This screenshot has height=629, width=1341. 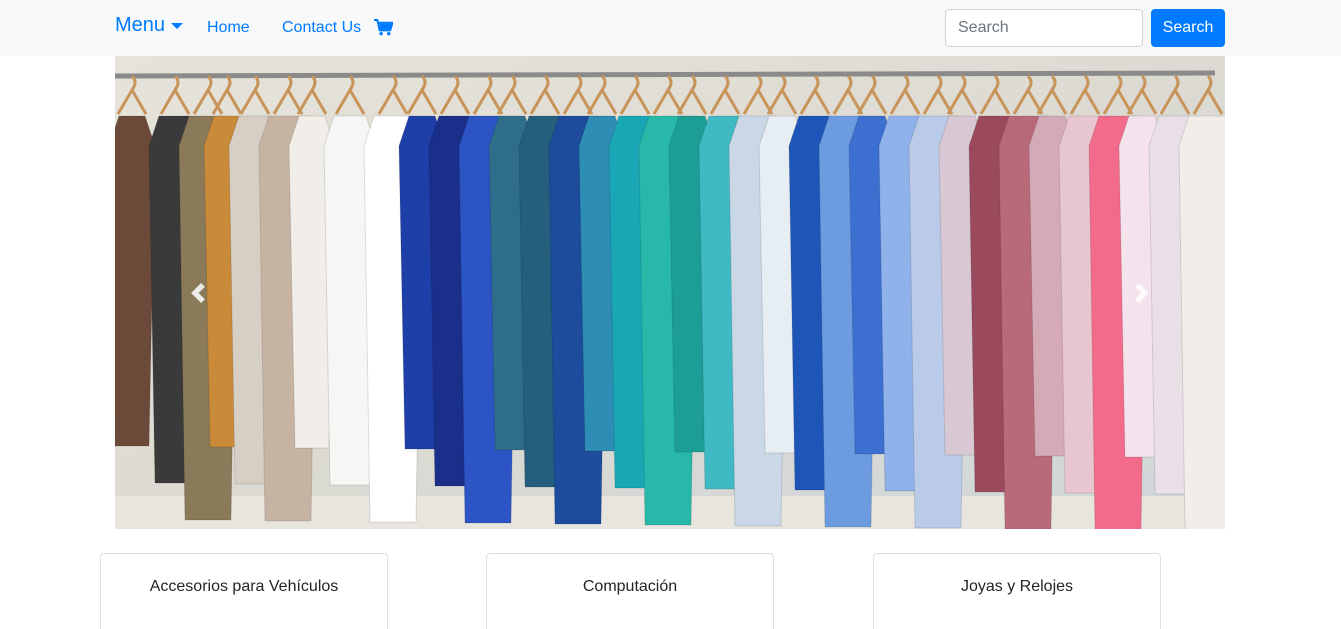 What do you see at coordinates (177, 26) in the screenshot?
I see `caret-down-icon` at bounding box center [177, 26].